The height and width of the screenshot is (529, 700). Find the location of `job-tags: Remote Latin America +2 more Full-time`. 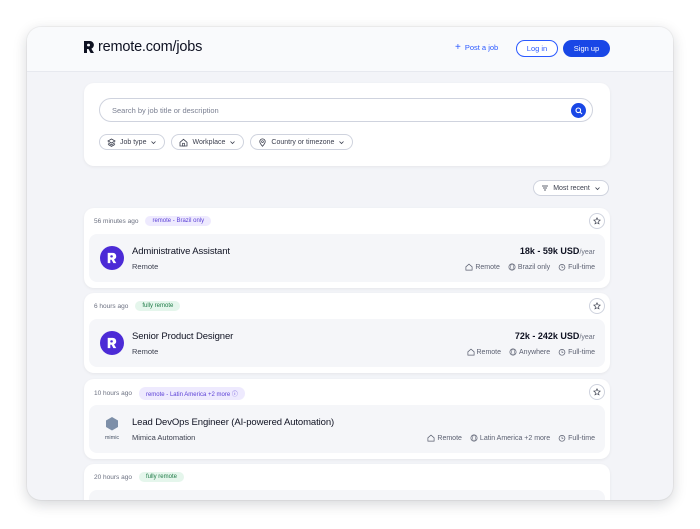

job-tags: Remote Latin America +2 more Full-time is located at coordinates (511, 438).